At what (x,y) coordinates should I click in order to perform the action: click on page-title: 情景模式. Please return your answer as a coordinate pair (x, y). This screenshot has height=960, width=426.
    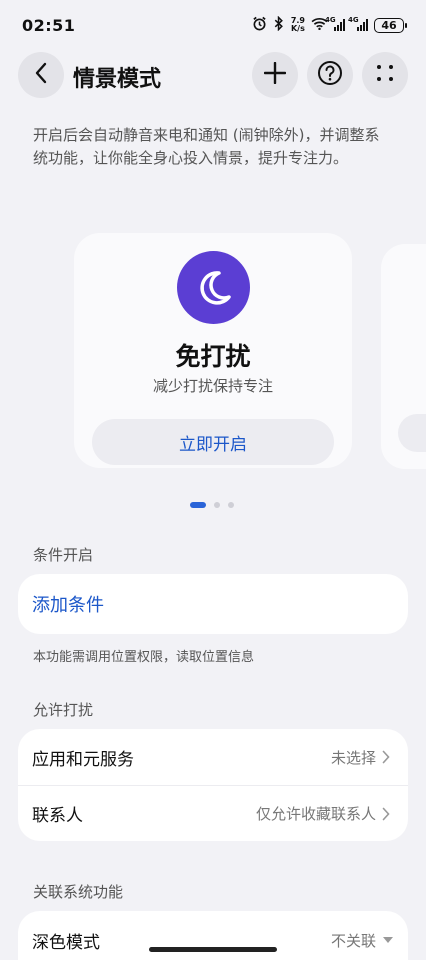
    Looking at the image, I should click on (117, 79).